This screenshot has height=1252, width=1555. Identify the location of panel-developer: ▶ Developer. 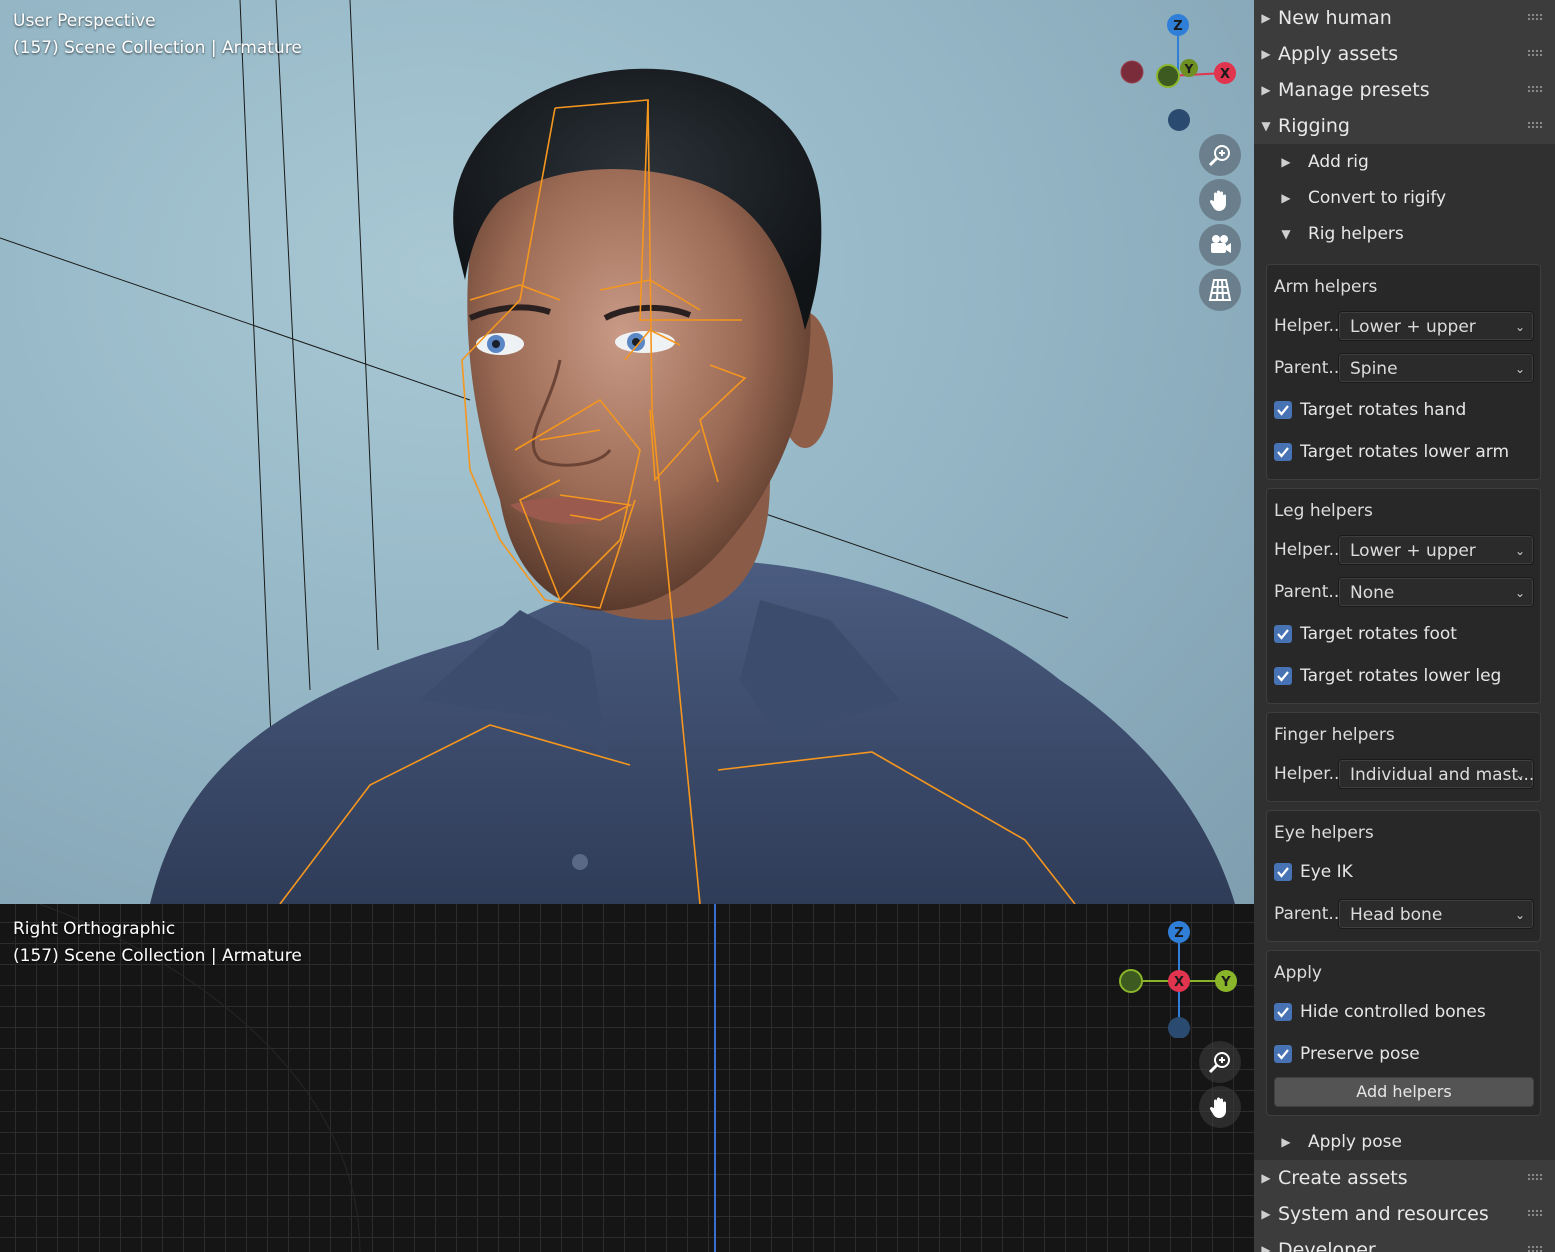
(1404, 1242).